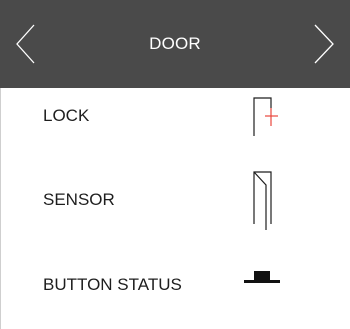 This screenshot has width=350, height=329. What do you see at coordinates (79, 199) in the screenshot?
I see `sensor-label: SENSOR` at bounding box center [79, 199].